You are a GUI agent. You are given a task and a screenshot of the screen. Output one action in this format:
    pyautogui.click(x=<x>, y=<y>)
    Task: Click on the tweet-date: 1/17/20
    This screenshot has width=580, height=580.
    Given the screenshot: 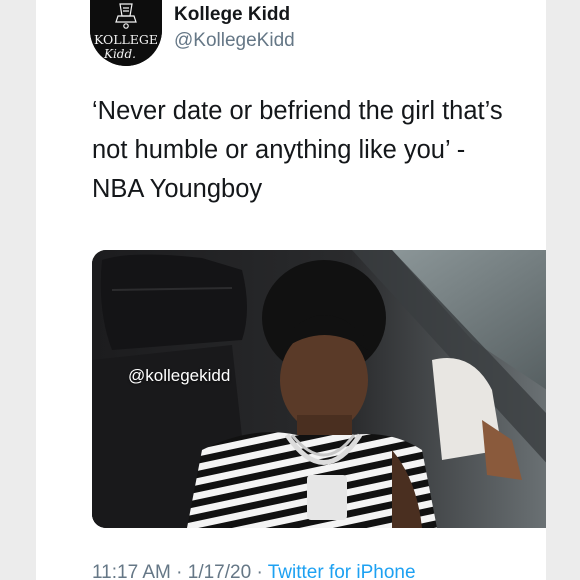 What is the action you would take?
    pyautogui.click(x=219, y=571)
    